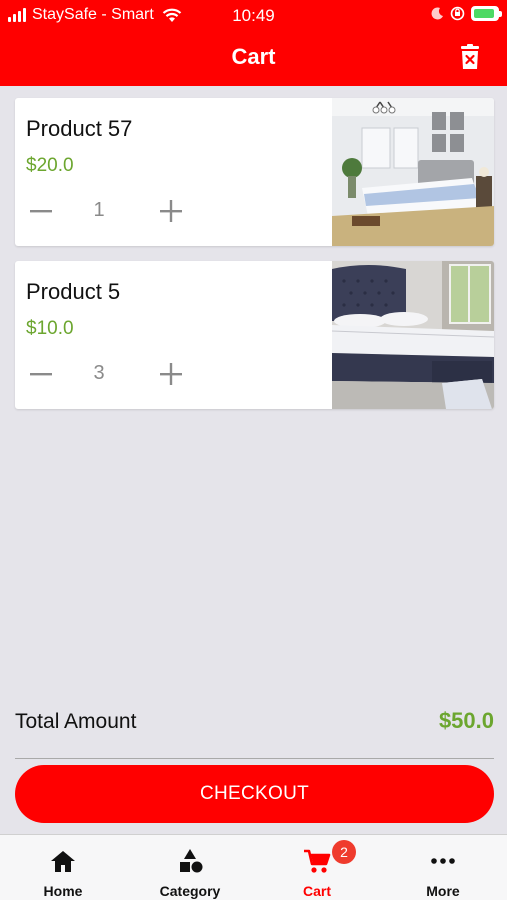 The width and height of the screenshot is (507, 900). I want to click on tab-more: More, so click(443, 867).